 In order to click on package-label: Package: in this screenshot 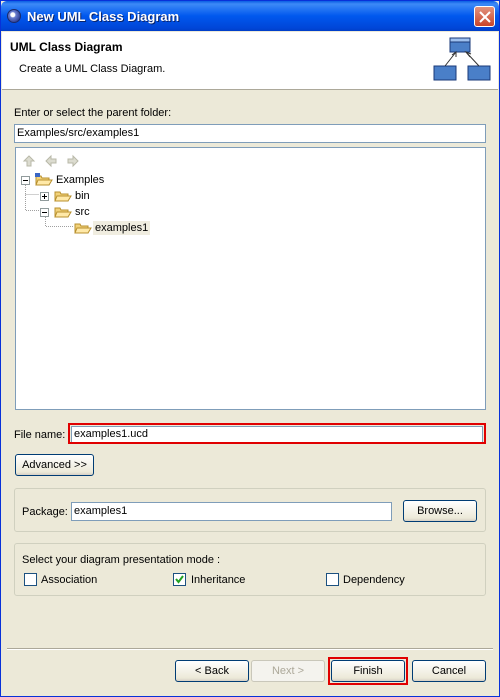, I will do `click(45, 512)`.